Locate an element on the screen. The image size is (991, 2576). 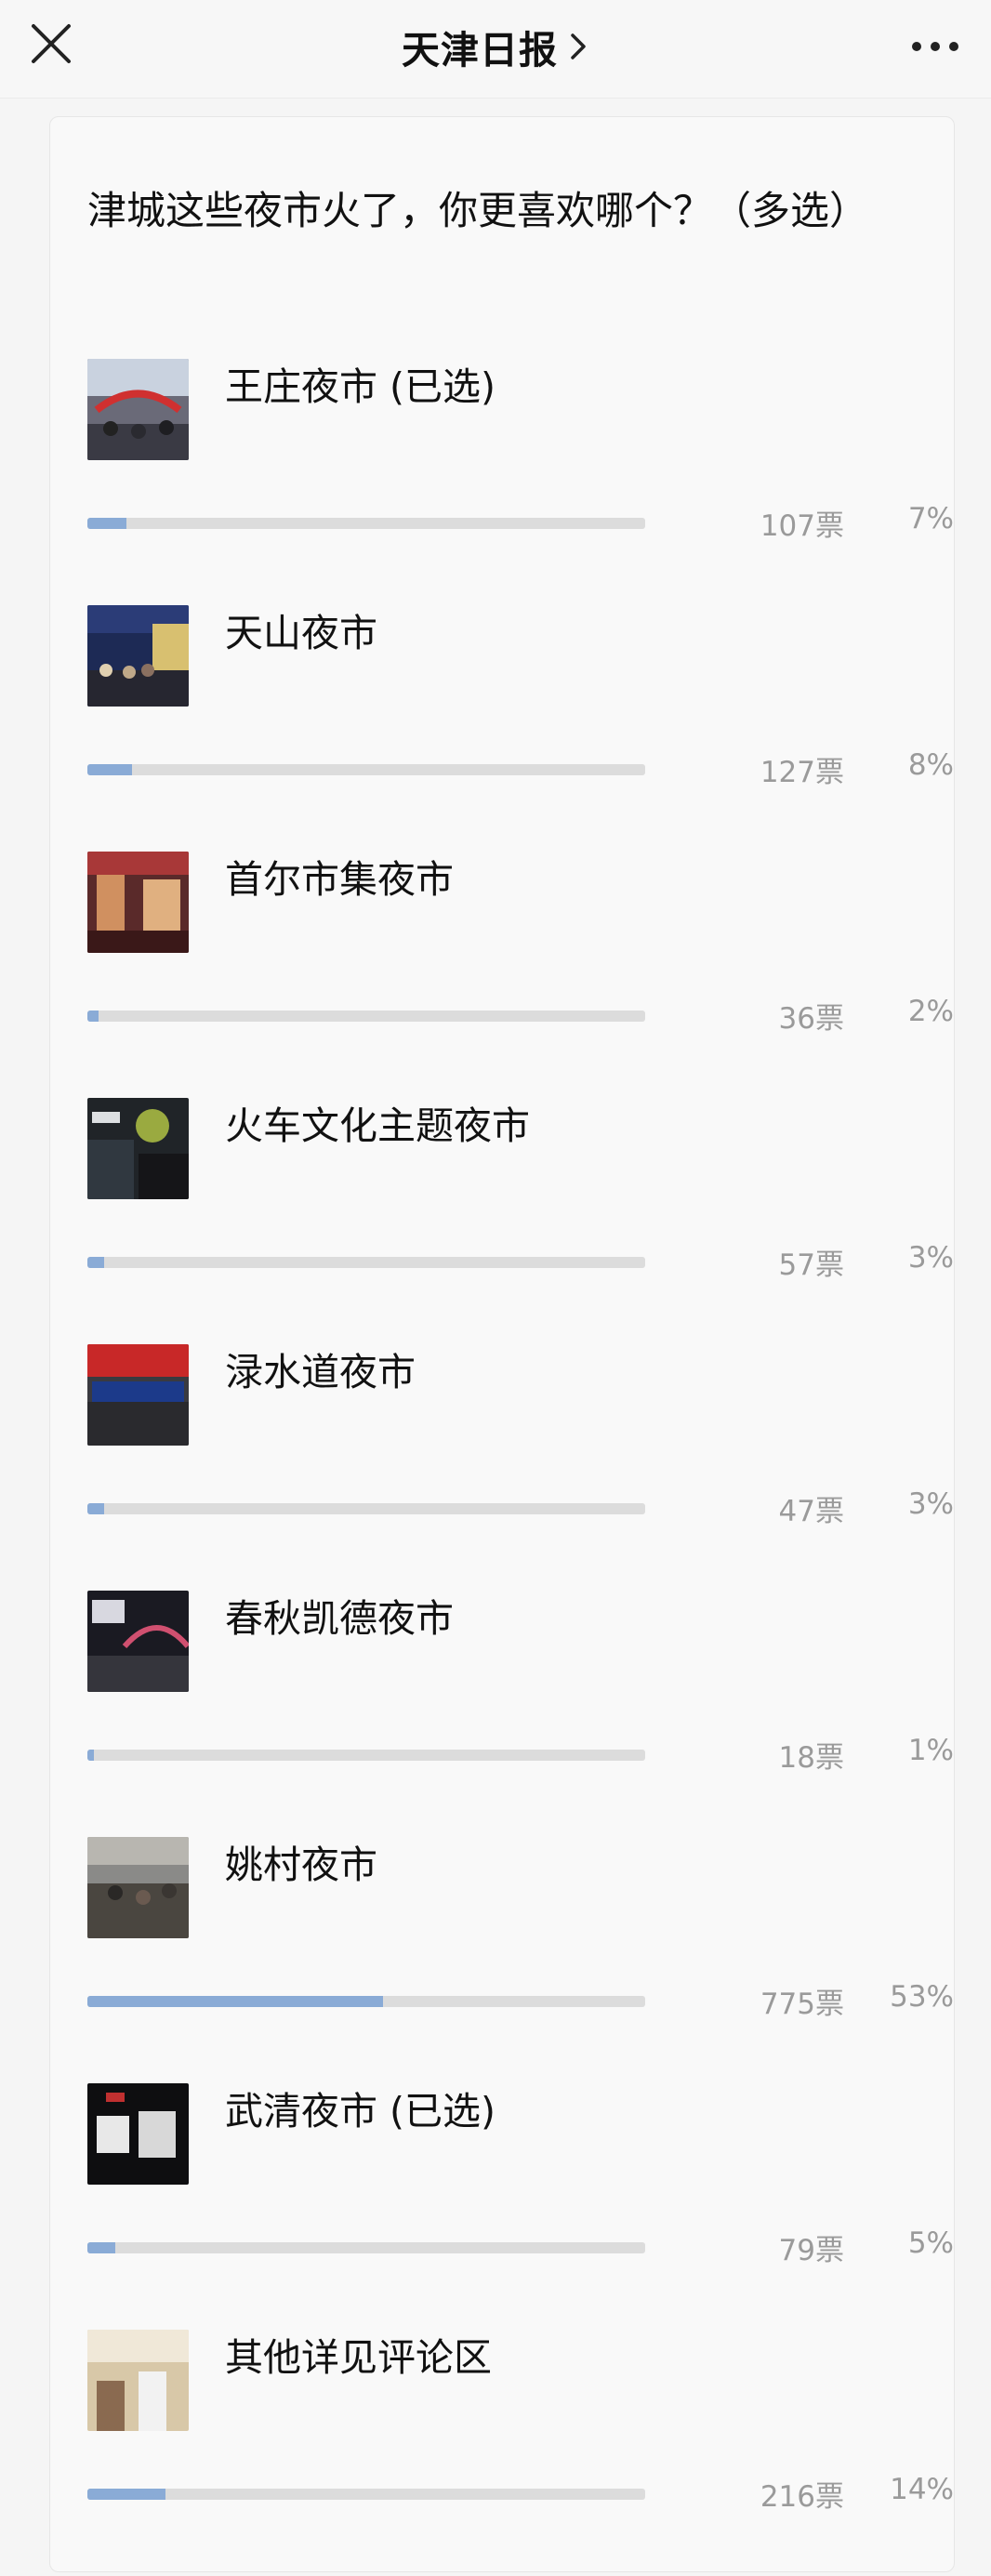
vote-percent: 1% is located at coordinates (930, 1750).